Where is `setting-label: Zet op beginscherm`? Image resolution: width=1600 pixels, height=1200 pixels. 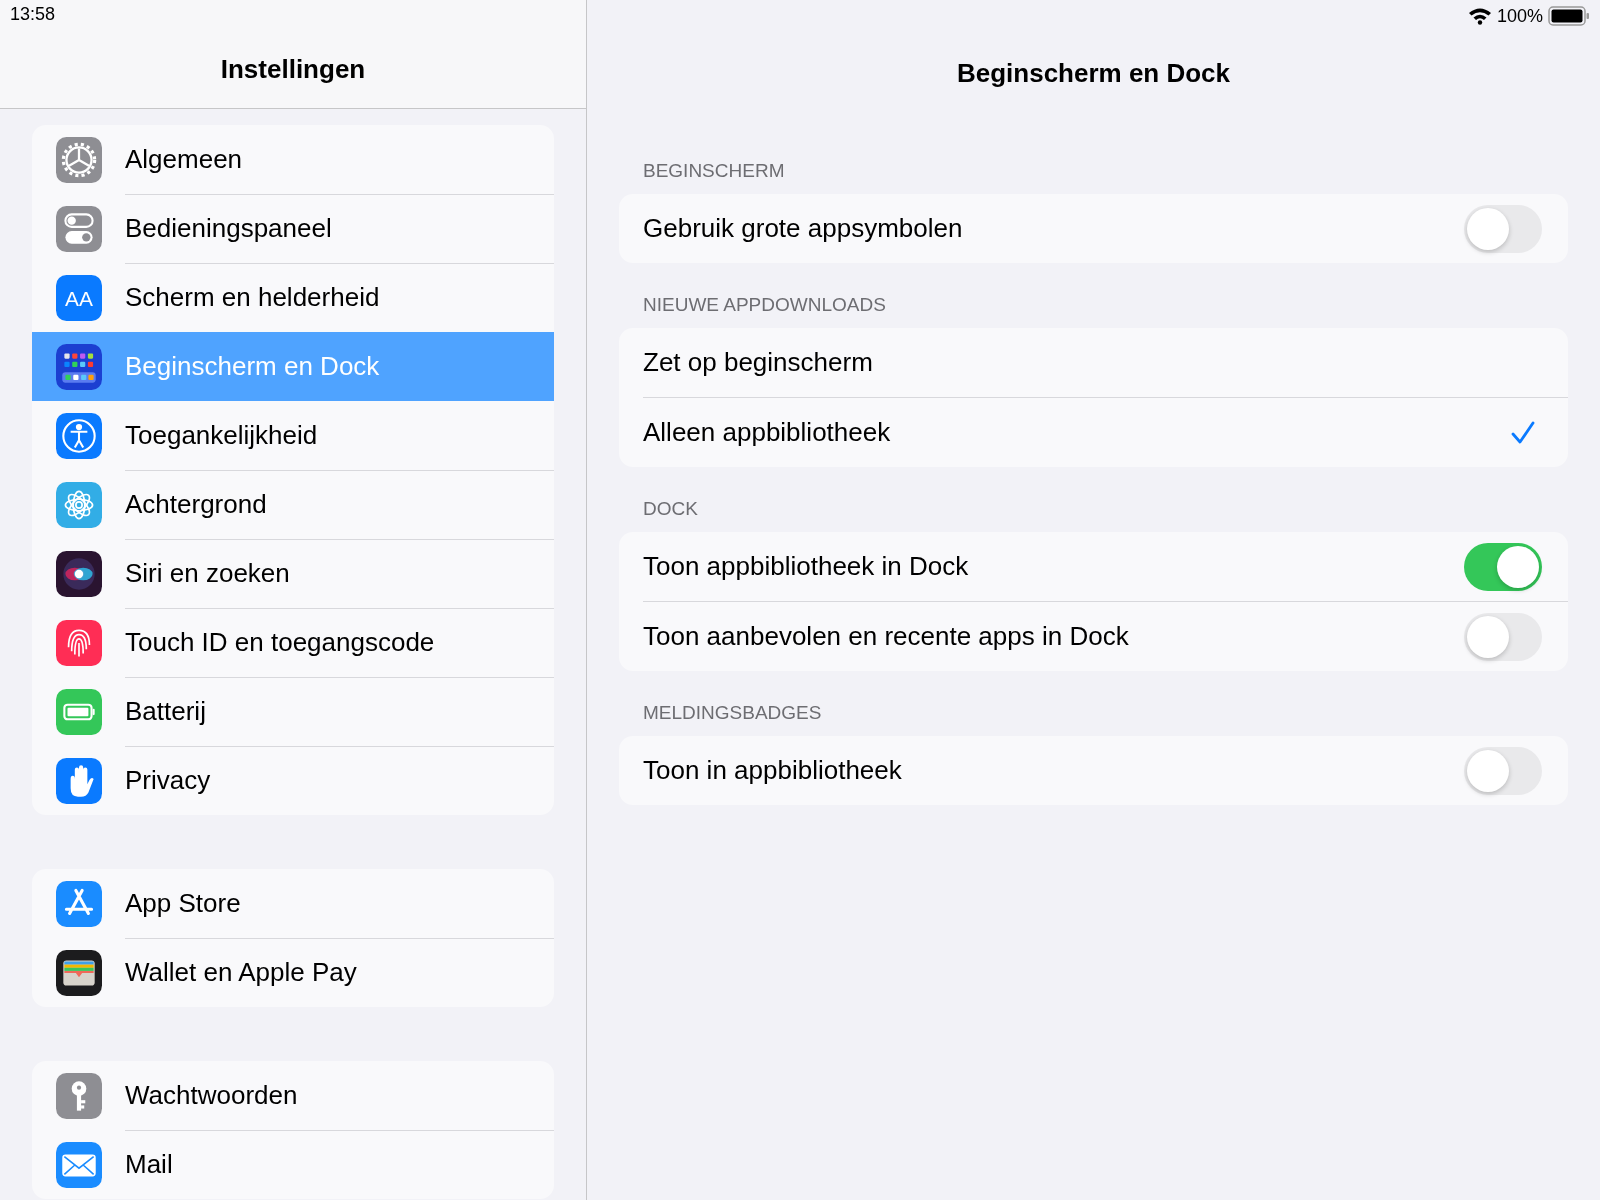
setting-label: Zet op beginscherm is located at coordinates (758, 362).